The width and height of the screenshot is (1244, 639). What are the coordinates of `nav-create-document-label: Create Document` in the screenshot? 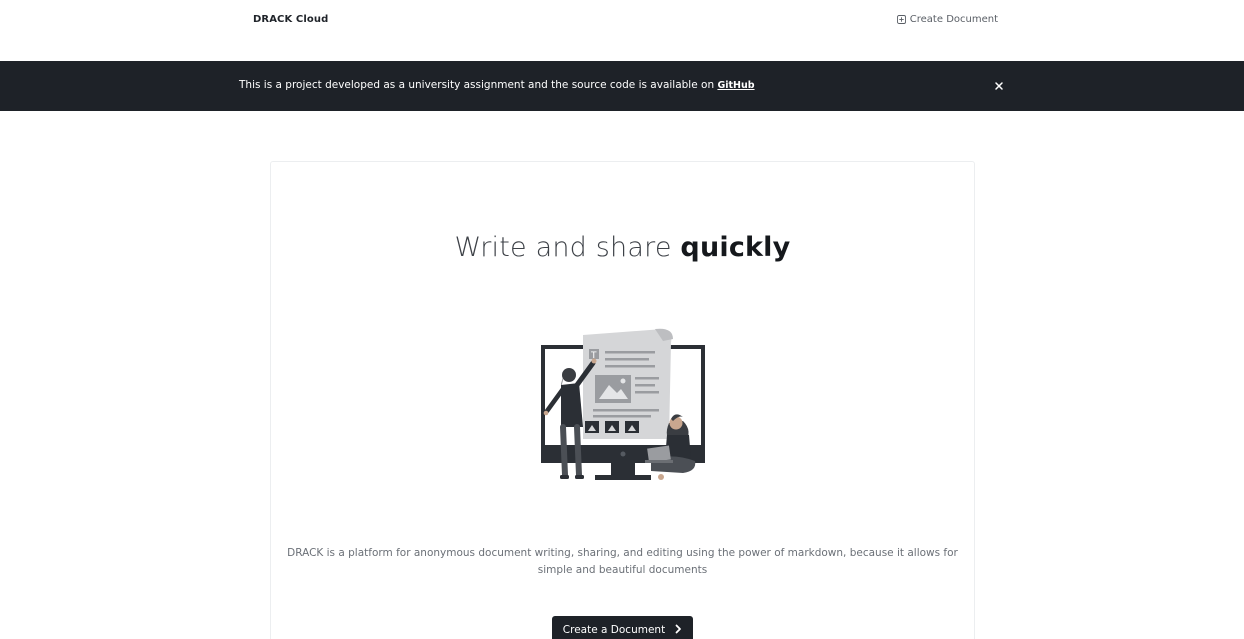 It's located at (953, 19).